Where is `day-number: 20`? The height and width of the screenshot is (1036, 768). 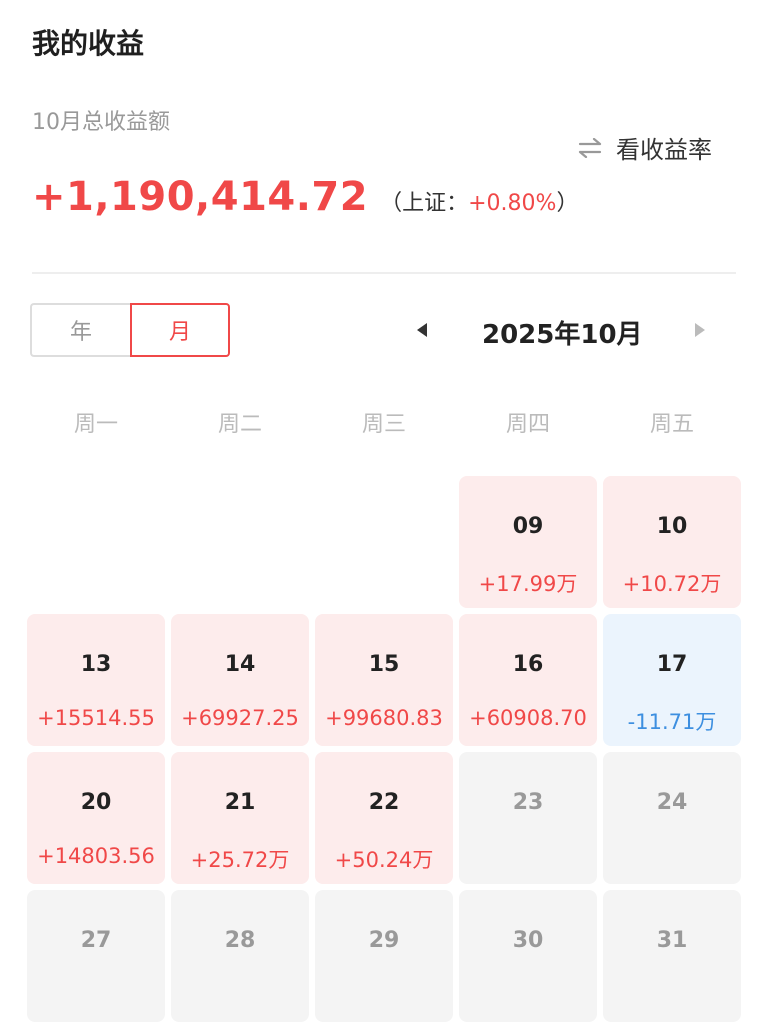 day-number: 20 is located at coordinates (96, 802).